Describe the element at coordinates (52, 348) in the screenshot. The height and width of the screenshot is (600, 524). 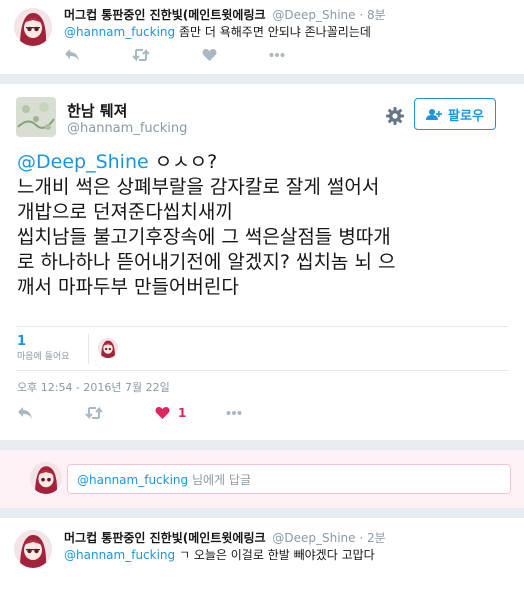
I see `likes-stat: 1 마음에 들어요` at that location.